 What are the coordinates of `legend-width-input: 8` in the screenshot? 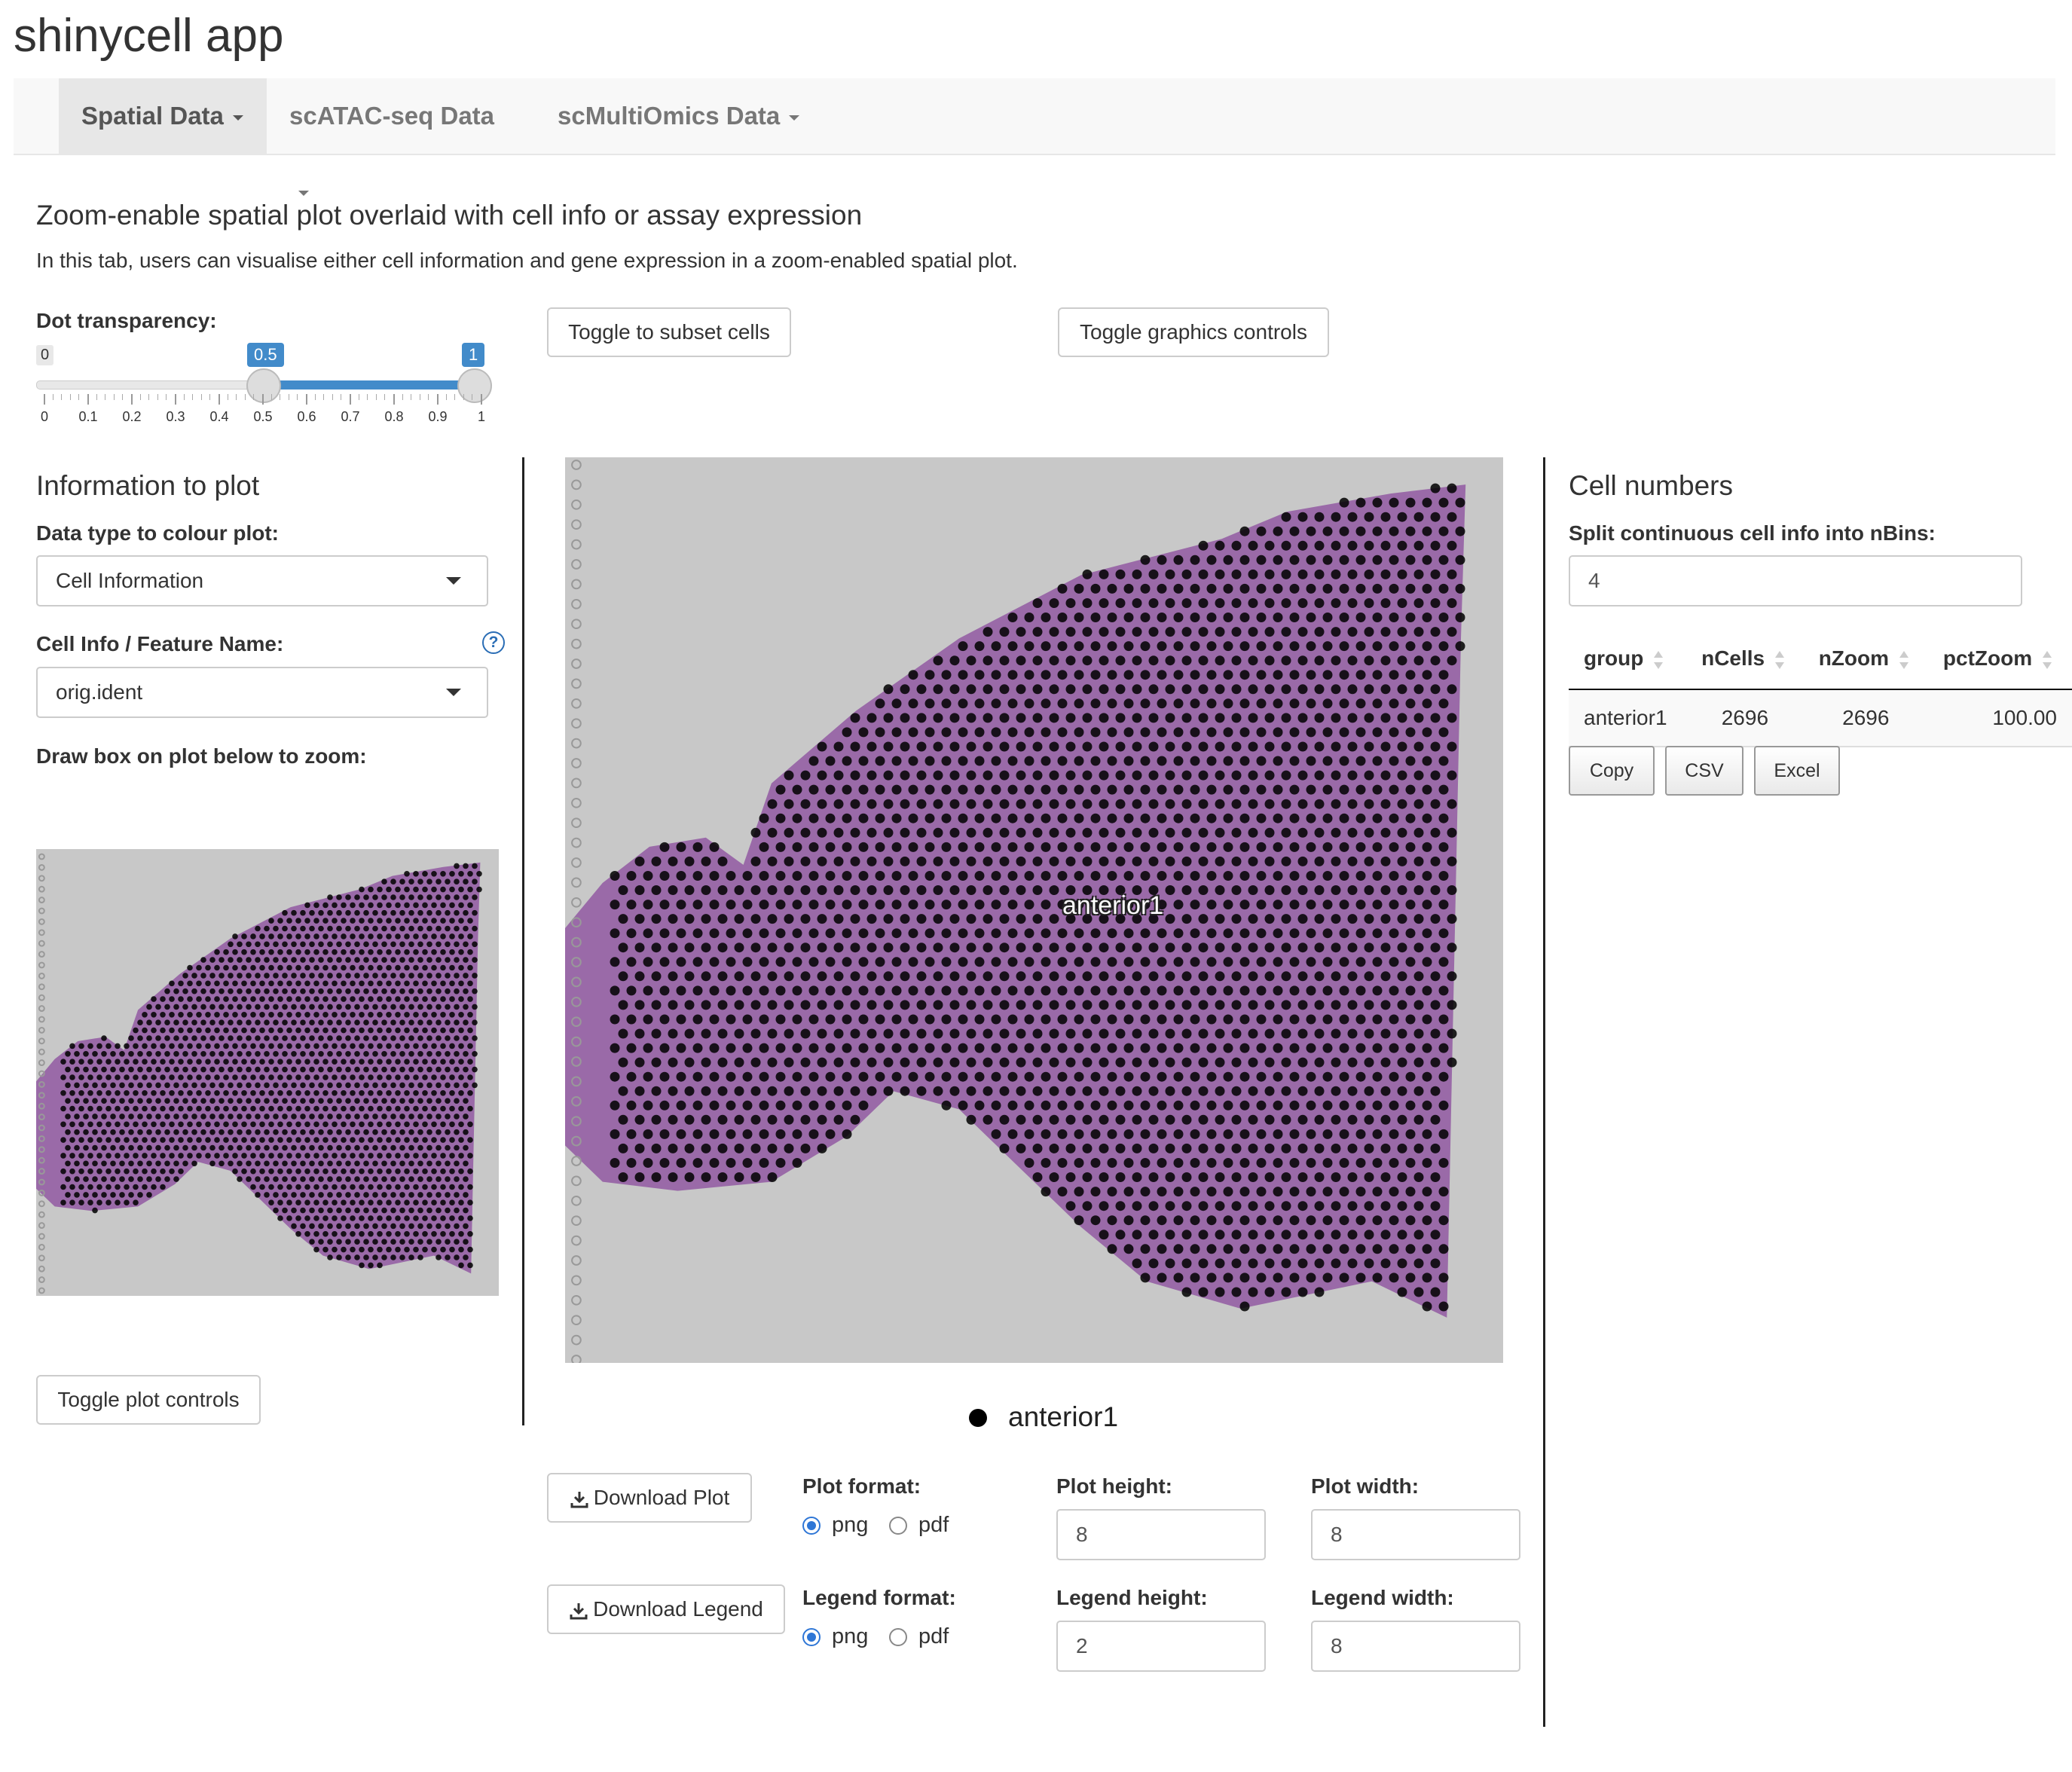 It's located at (1416, 1646).